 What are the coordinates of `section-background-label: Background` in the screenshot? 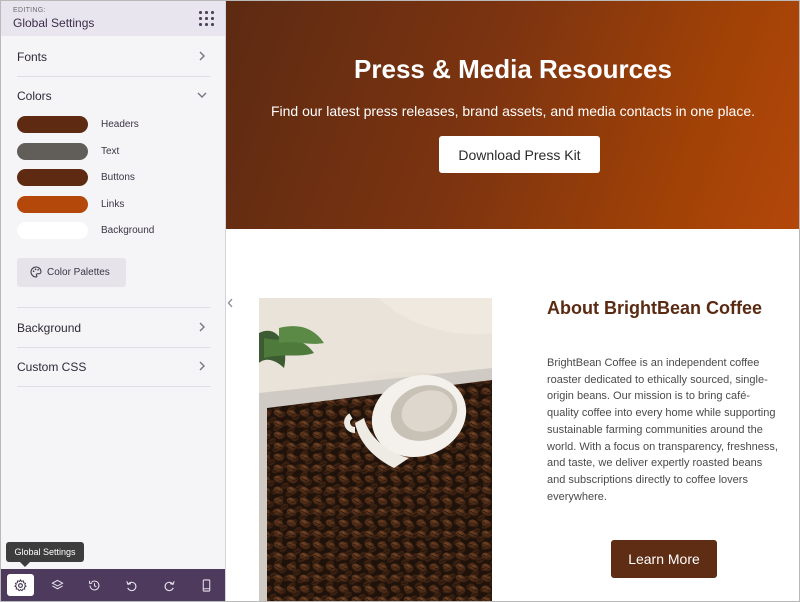 It's located at (49, 328).